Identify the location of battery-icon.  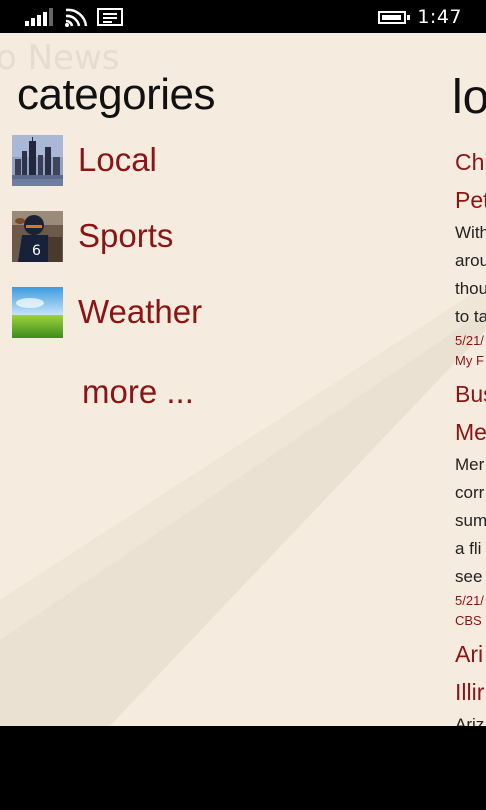
(392, 17).